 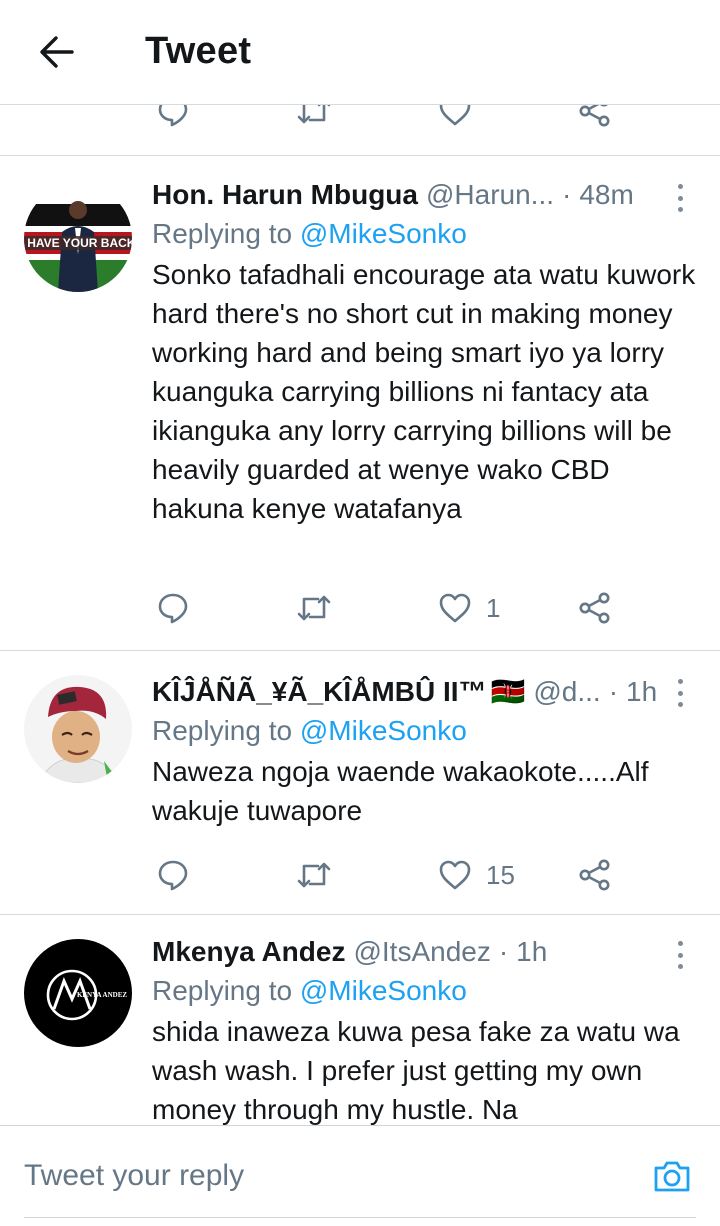 I want to click on user-name: Mkenya Andez, so click(x=248, y=952).